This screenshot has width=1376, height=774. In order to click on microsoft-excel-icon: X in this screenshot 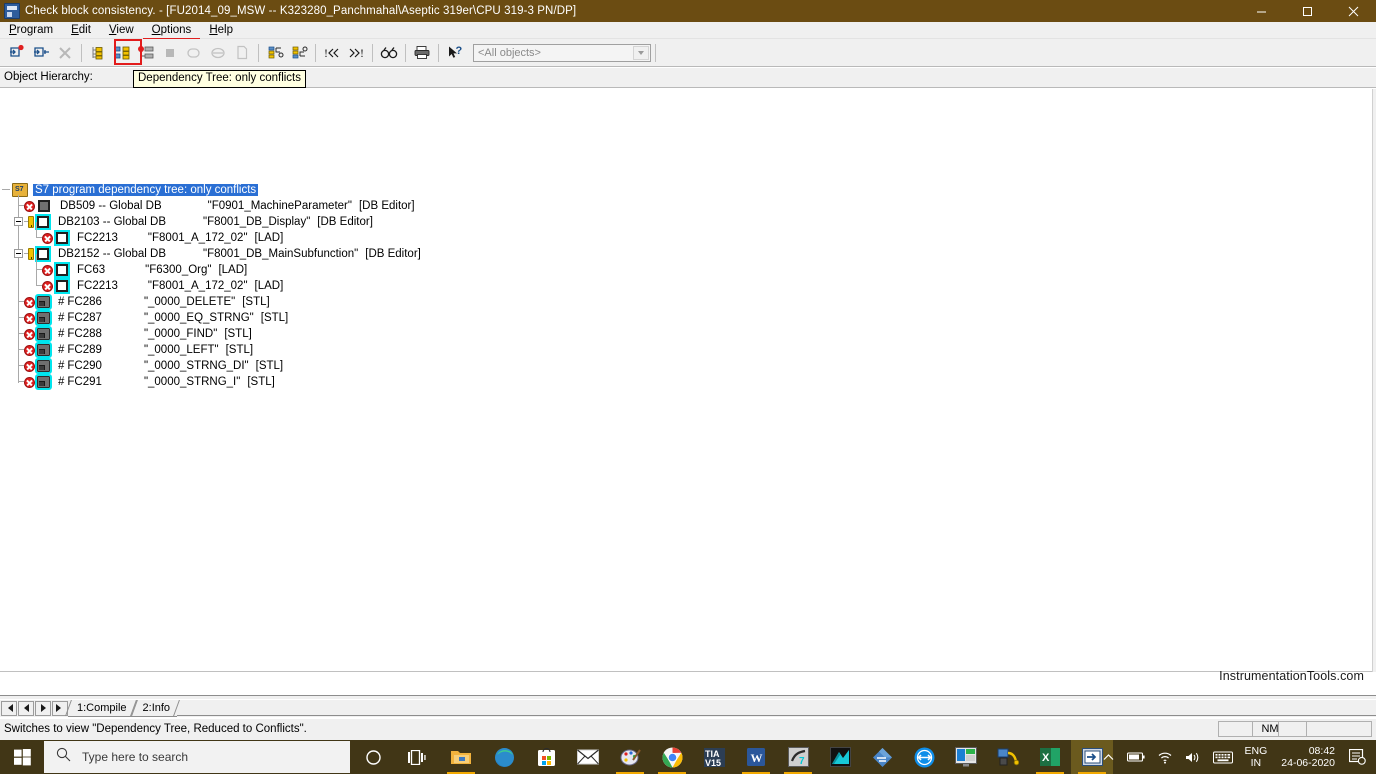, I will do `click(1050, 757)`.